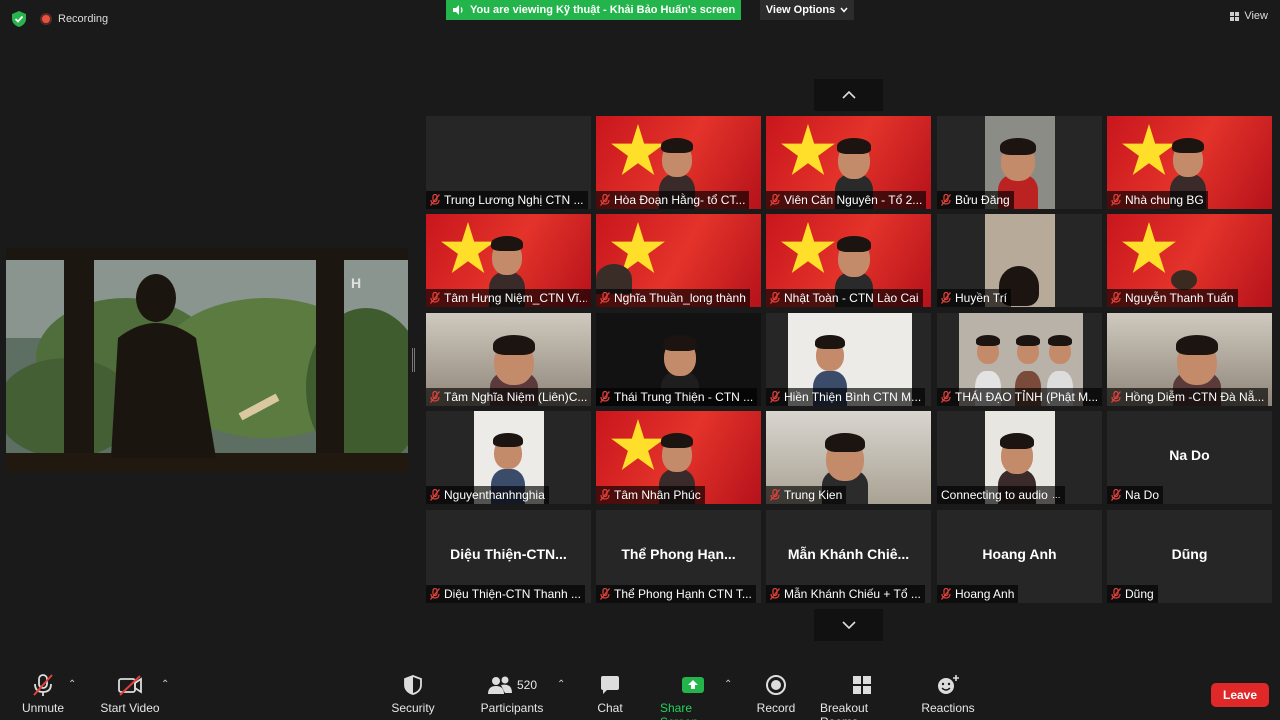  I want to click on chat-label: Chat, so click(610, 708).